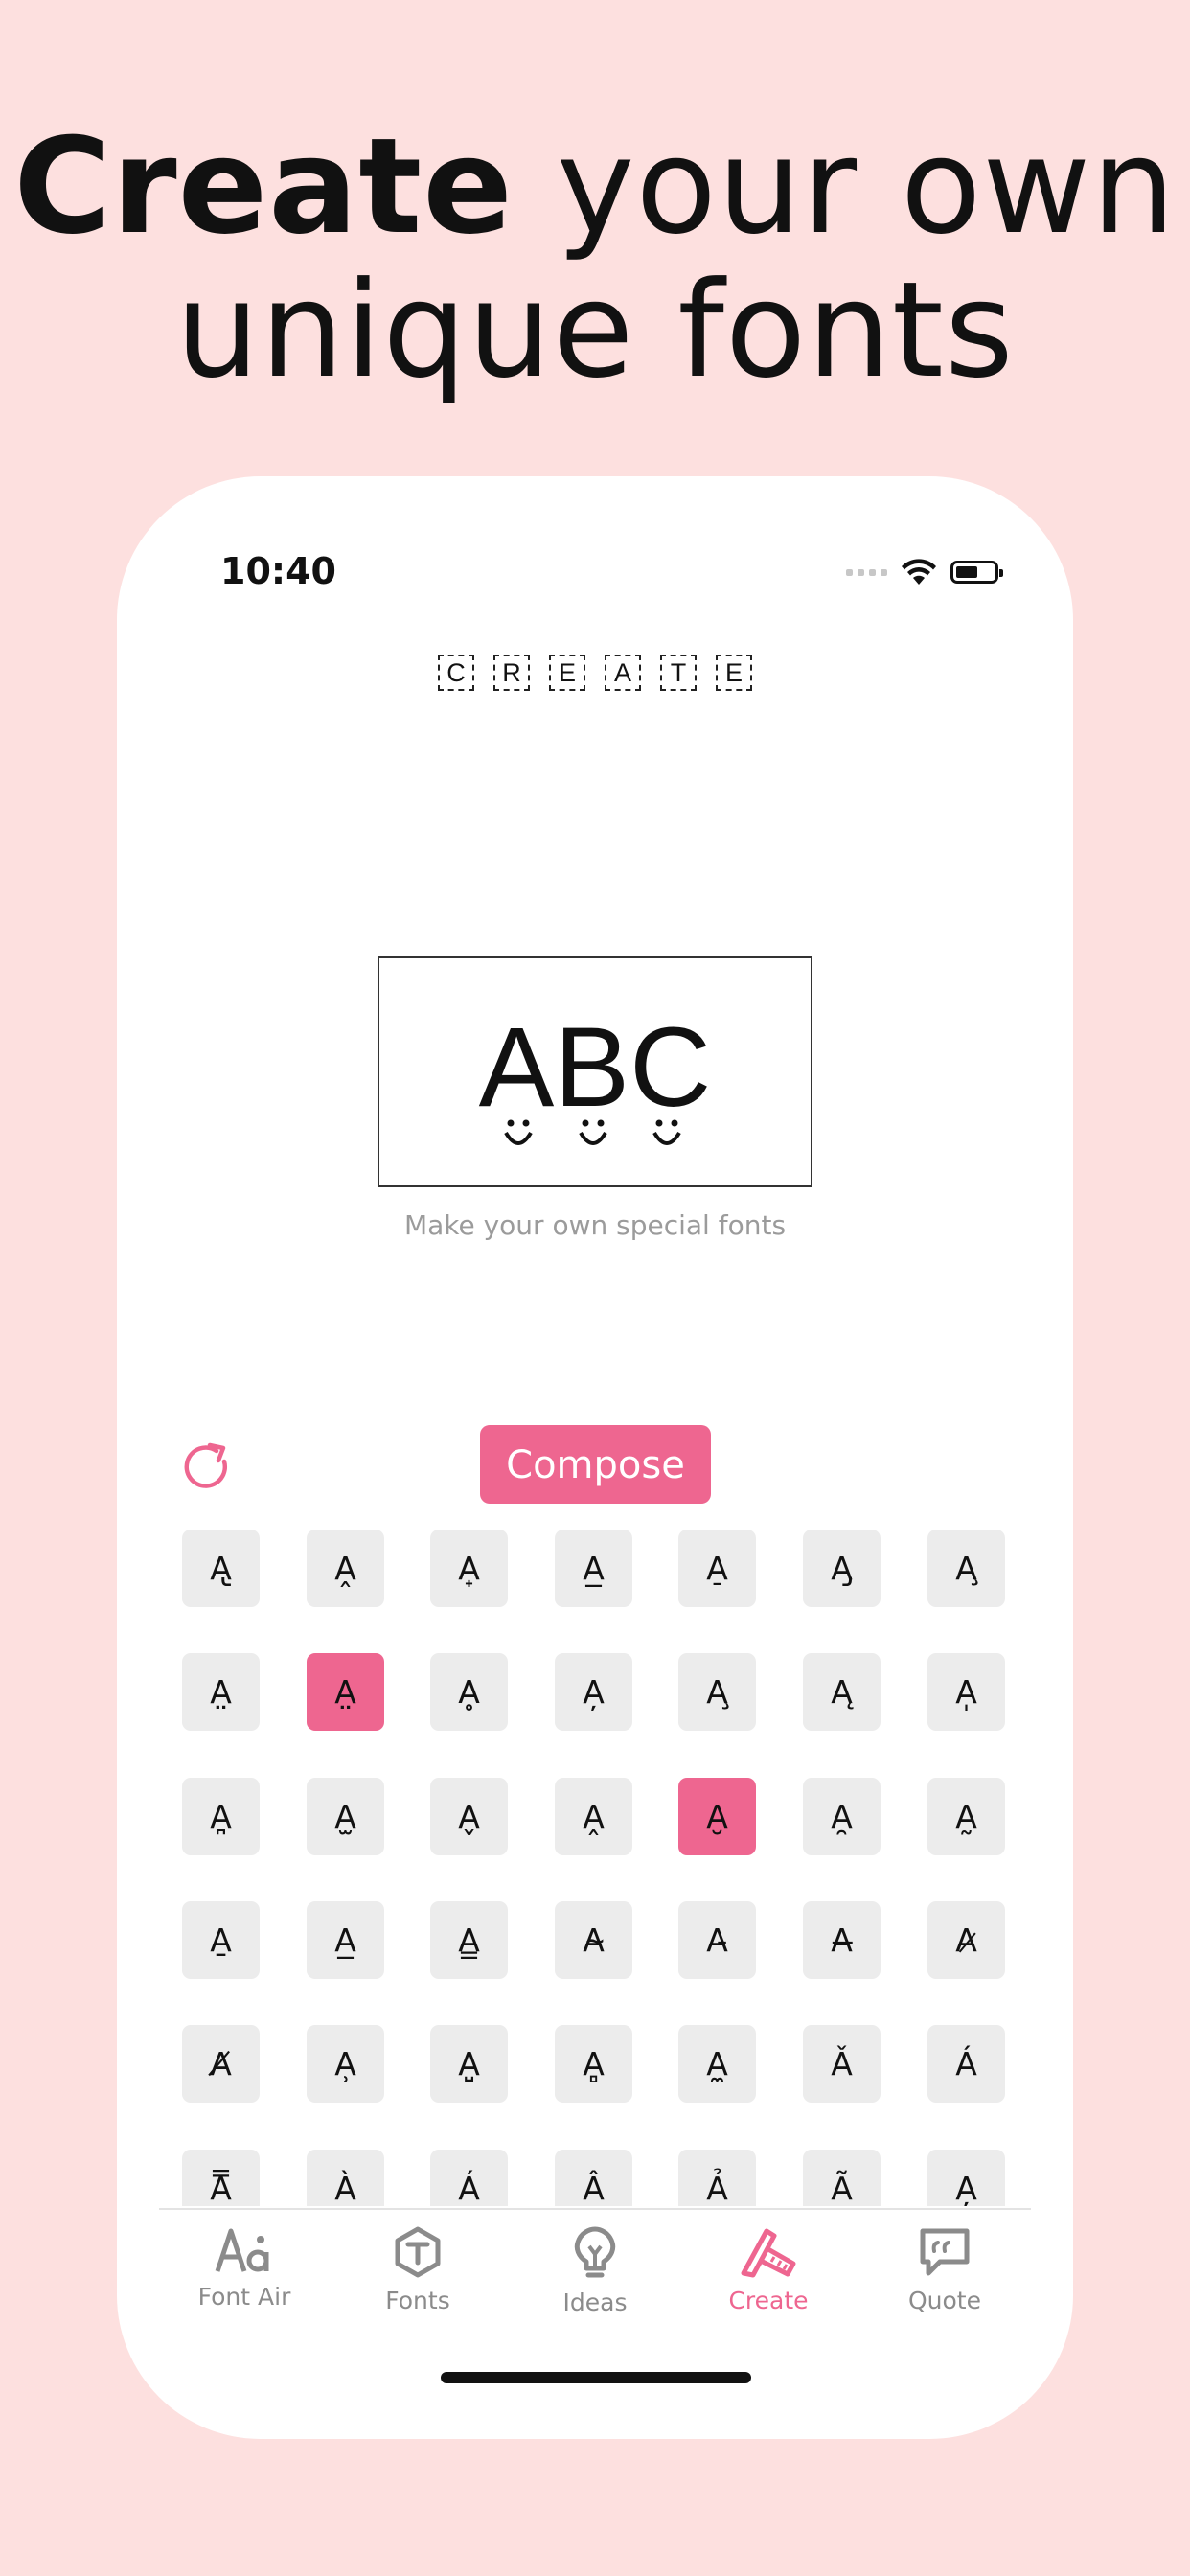  Describe the element at coordinates (418, 2252) in the screenshot. I see `fonts-hexagon-icon` at that location.